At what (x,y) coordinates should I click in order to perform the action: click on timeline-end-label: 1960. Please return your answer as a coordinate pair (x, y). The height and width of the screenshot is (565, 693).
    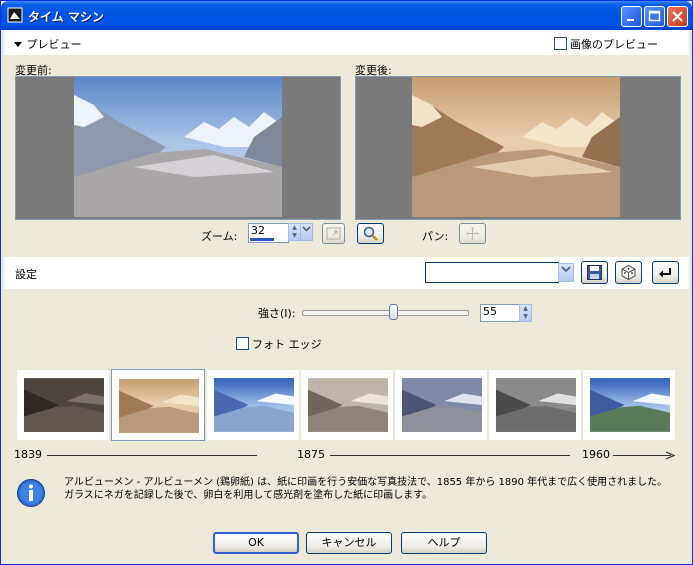
    Looking at the image, I should click on (596, 454).